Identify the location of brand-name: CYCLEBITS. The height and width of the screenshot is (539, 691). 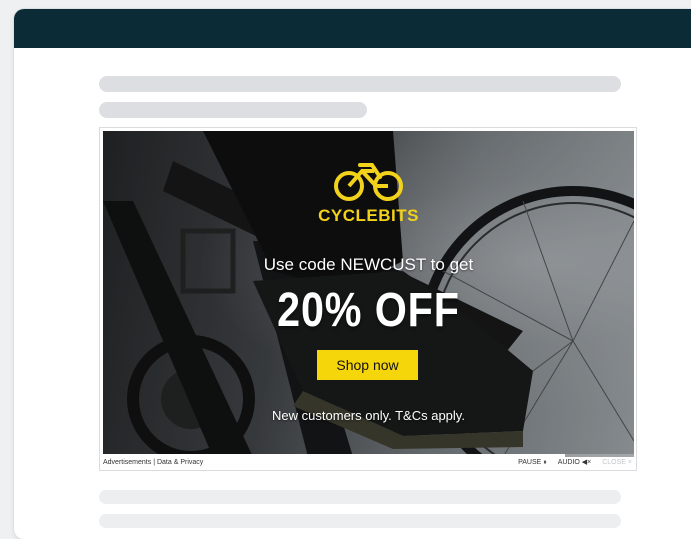
(368, 215).